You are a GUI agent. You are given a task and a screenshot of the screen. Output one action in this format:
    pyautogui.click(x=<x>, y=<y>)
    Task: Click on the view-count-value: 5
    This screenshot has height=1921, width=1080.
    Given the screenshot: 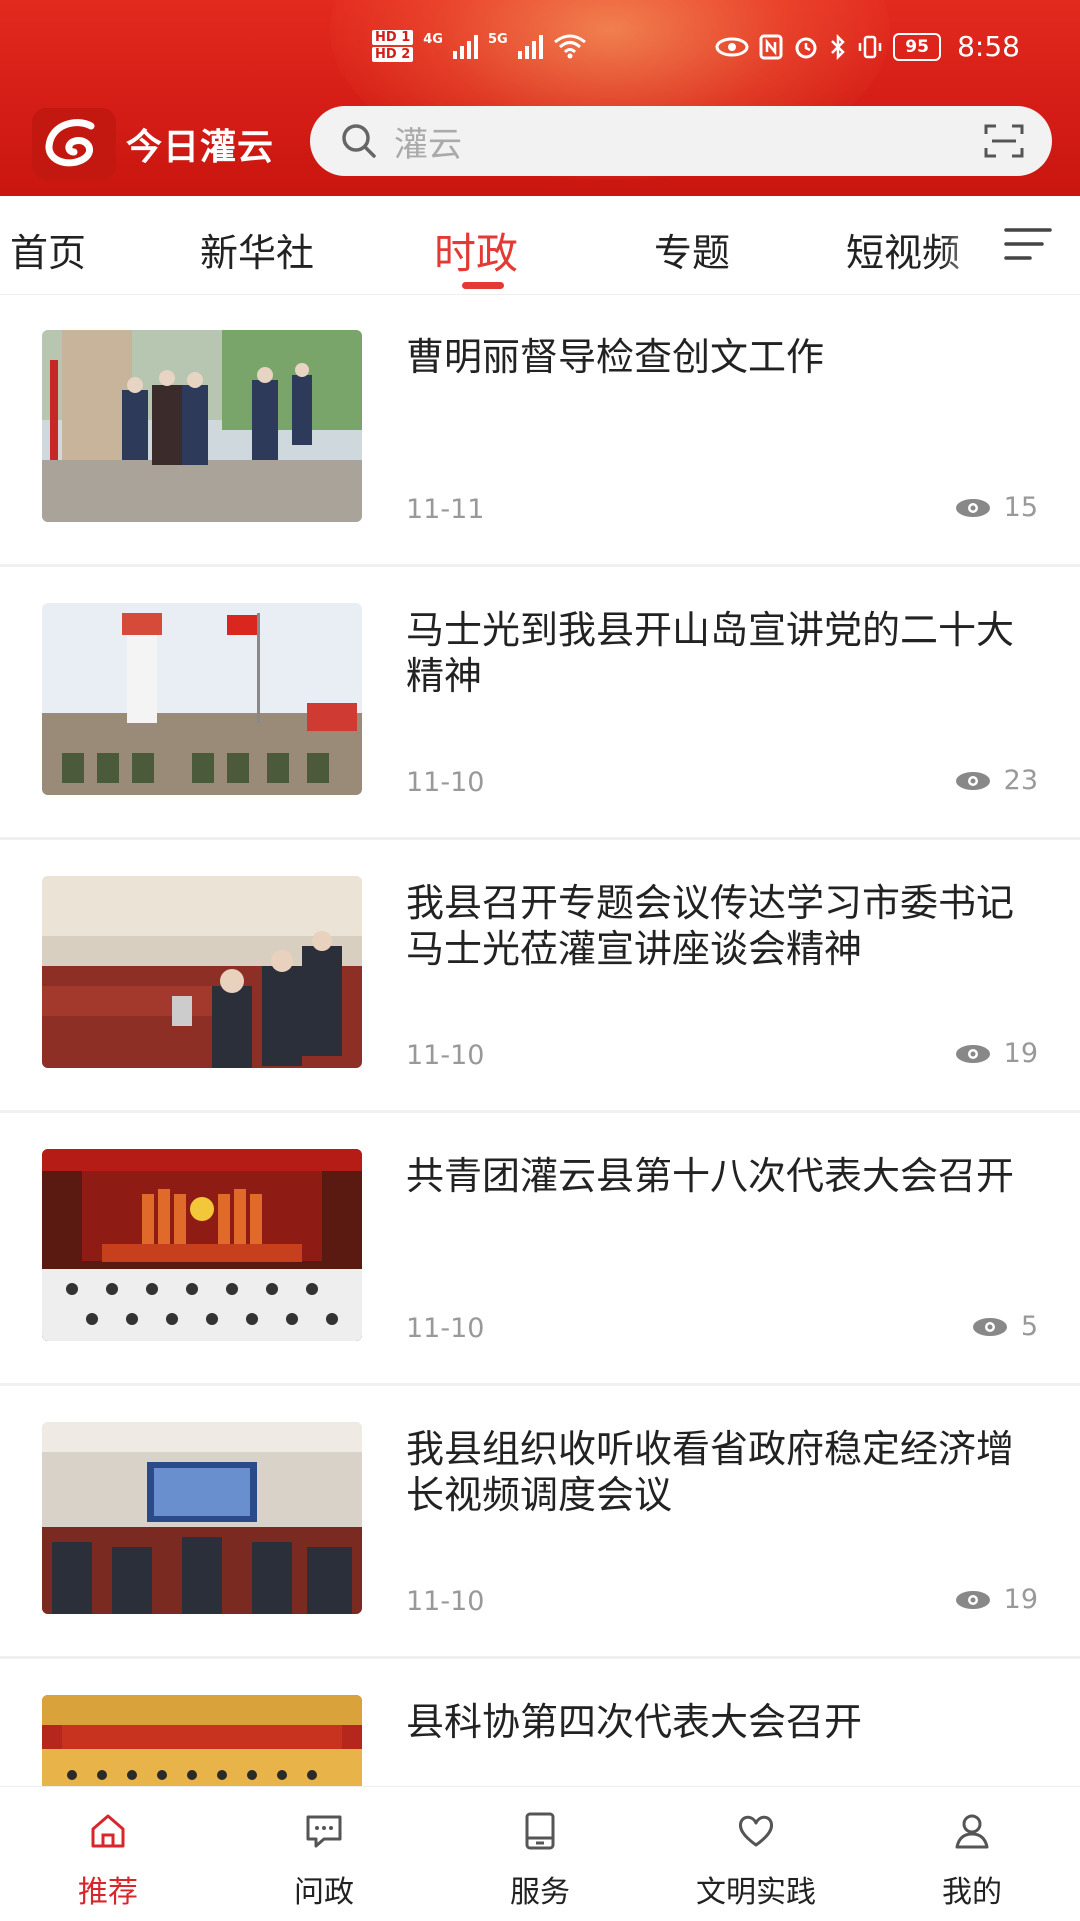 What is the action you would take?
    pyautogui.click(x=1029, y=1326)
    